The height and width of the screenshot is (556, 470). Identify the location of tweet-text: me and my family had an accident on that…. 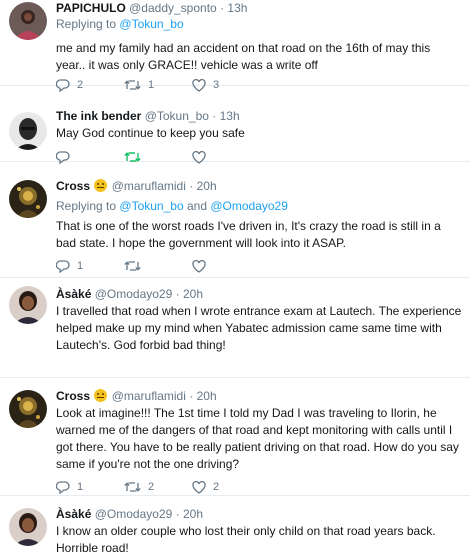
(243, 56).